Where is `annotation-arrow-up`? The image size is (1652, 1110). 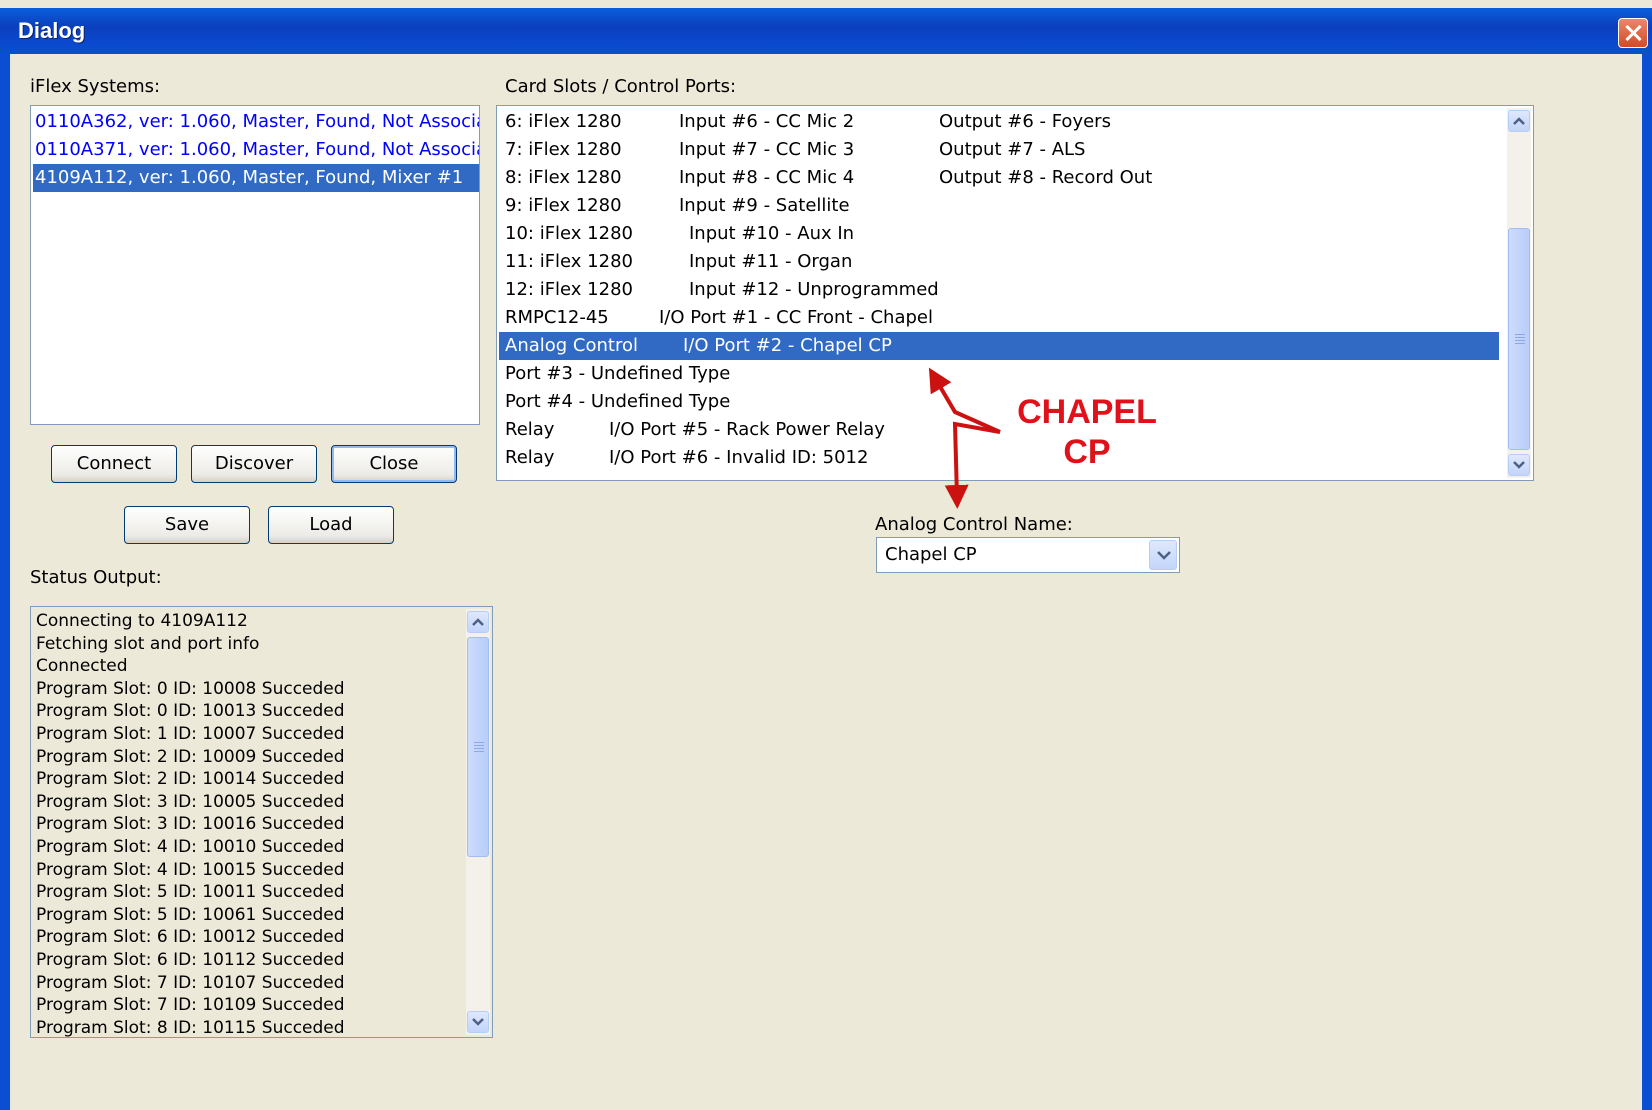
annotation-arrow-up is located at coordinates (964, 400).